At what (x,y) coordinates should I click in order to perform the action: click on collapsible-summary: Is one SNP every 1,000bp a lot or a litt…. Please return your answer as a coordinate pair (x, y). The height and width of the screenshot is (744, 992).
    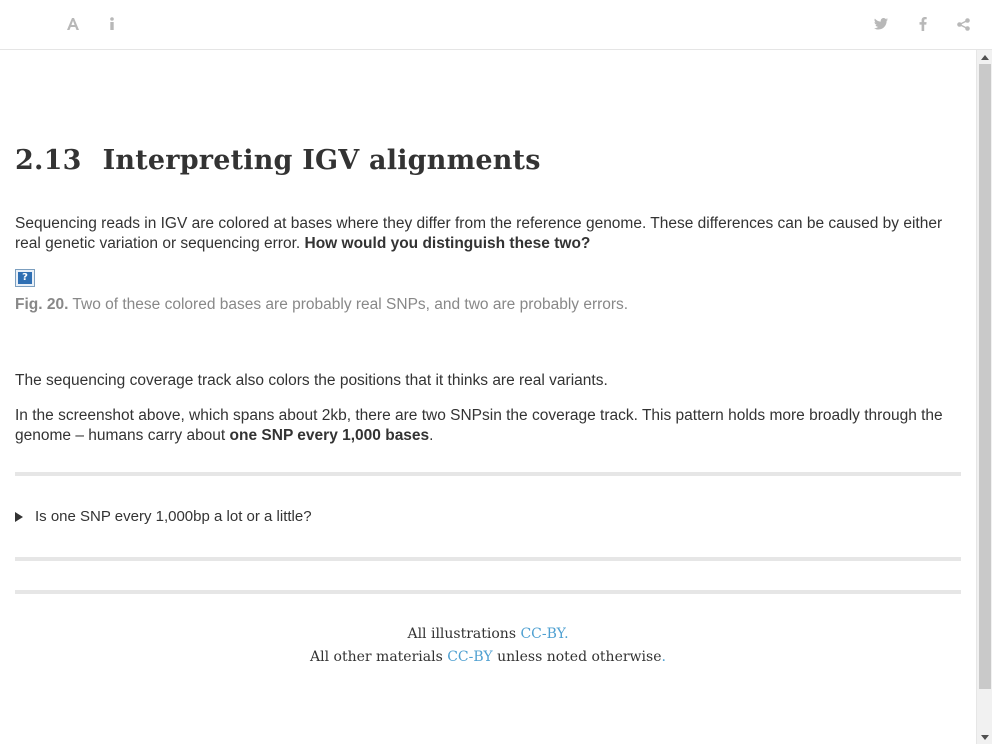
    Looking at the image, I should click on (173, 516).